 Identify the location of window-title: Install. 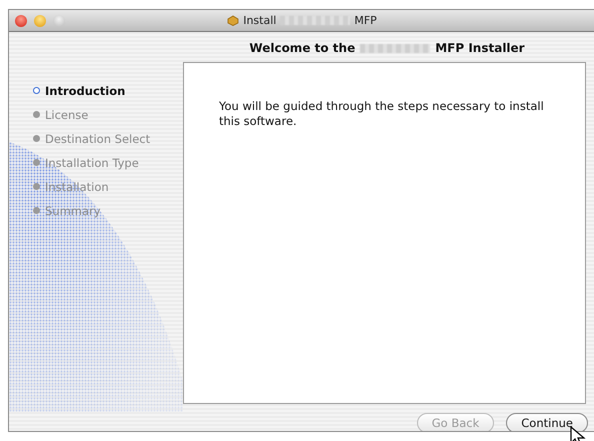
(259, 20).